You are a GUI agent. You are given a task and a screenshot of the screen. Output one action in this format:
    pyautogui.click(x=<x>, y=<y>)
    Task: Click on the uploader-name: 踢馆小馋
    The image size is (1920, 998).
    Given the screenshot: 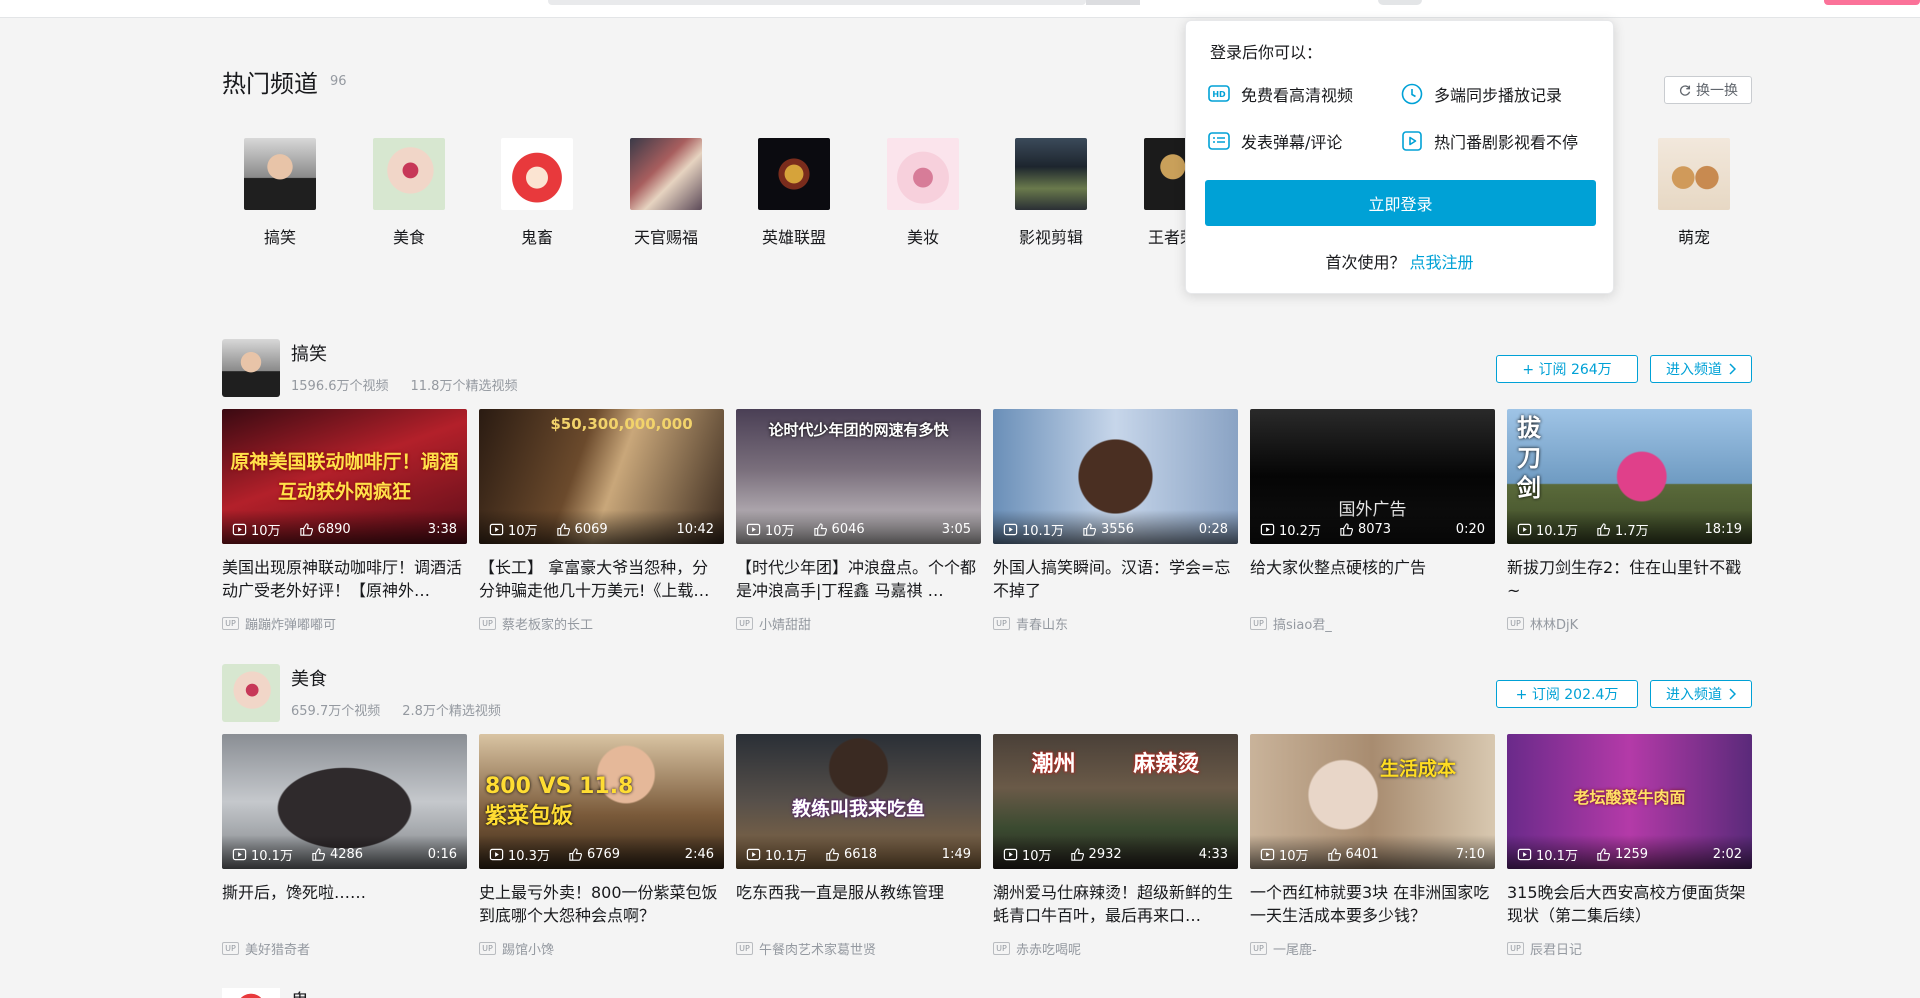 What is the action you would take?
    pyautogui.click(x=528, y=950)
    